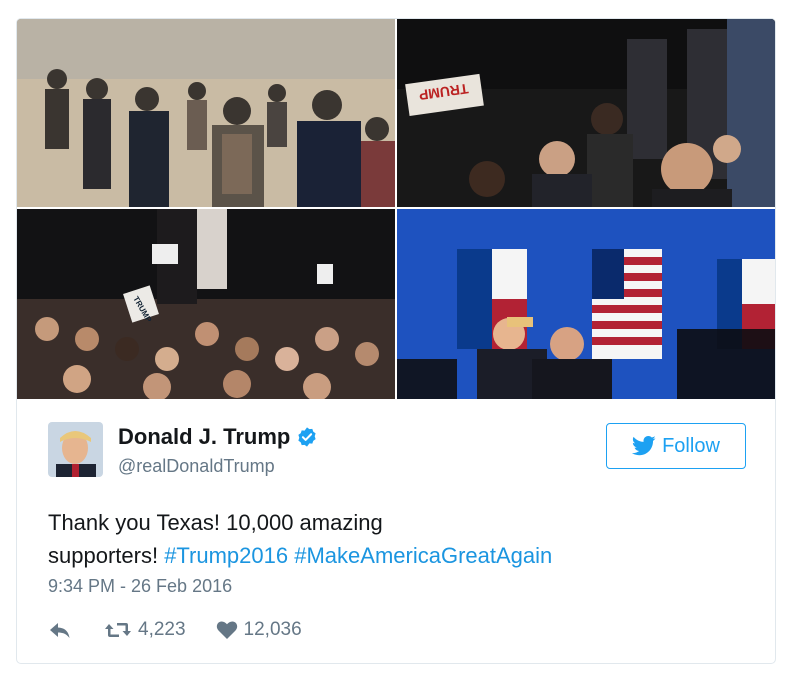  I want to click on follow-button: Follow, so click(676, 446).